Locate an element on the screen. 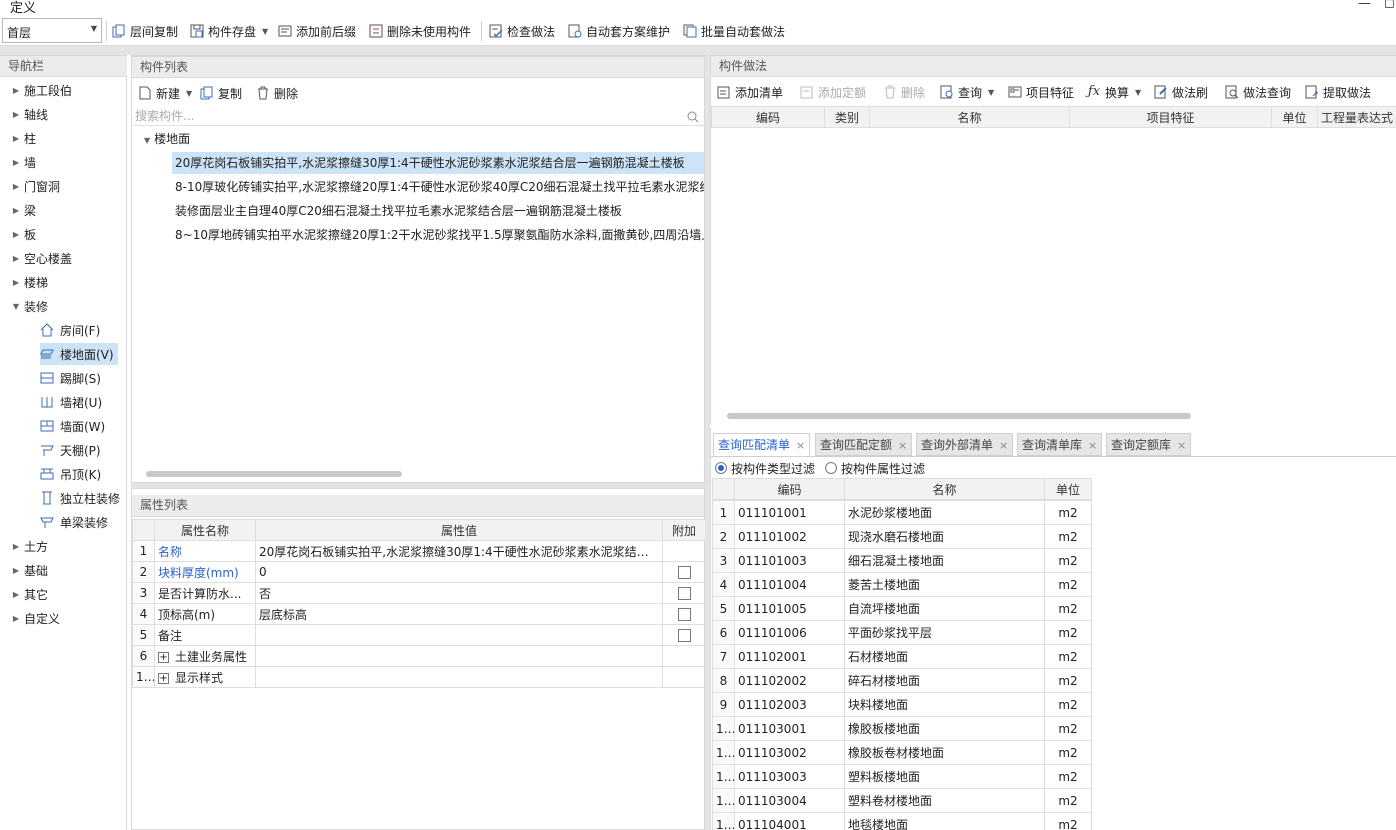 Image resolution: width=1396 pixels, height=830 pixels. tab-external-list: 查询外部清单 × is located at coordinates (965, 444).